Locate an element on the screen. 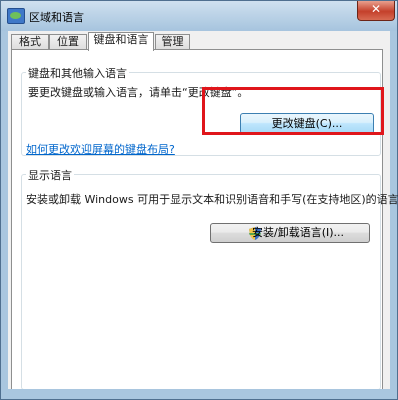  title-bar: 区域和语言 ✕ is located at coordinates (199, 16).